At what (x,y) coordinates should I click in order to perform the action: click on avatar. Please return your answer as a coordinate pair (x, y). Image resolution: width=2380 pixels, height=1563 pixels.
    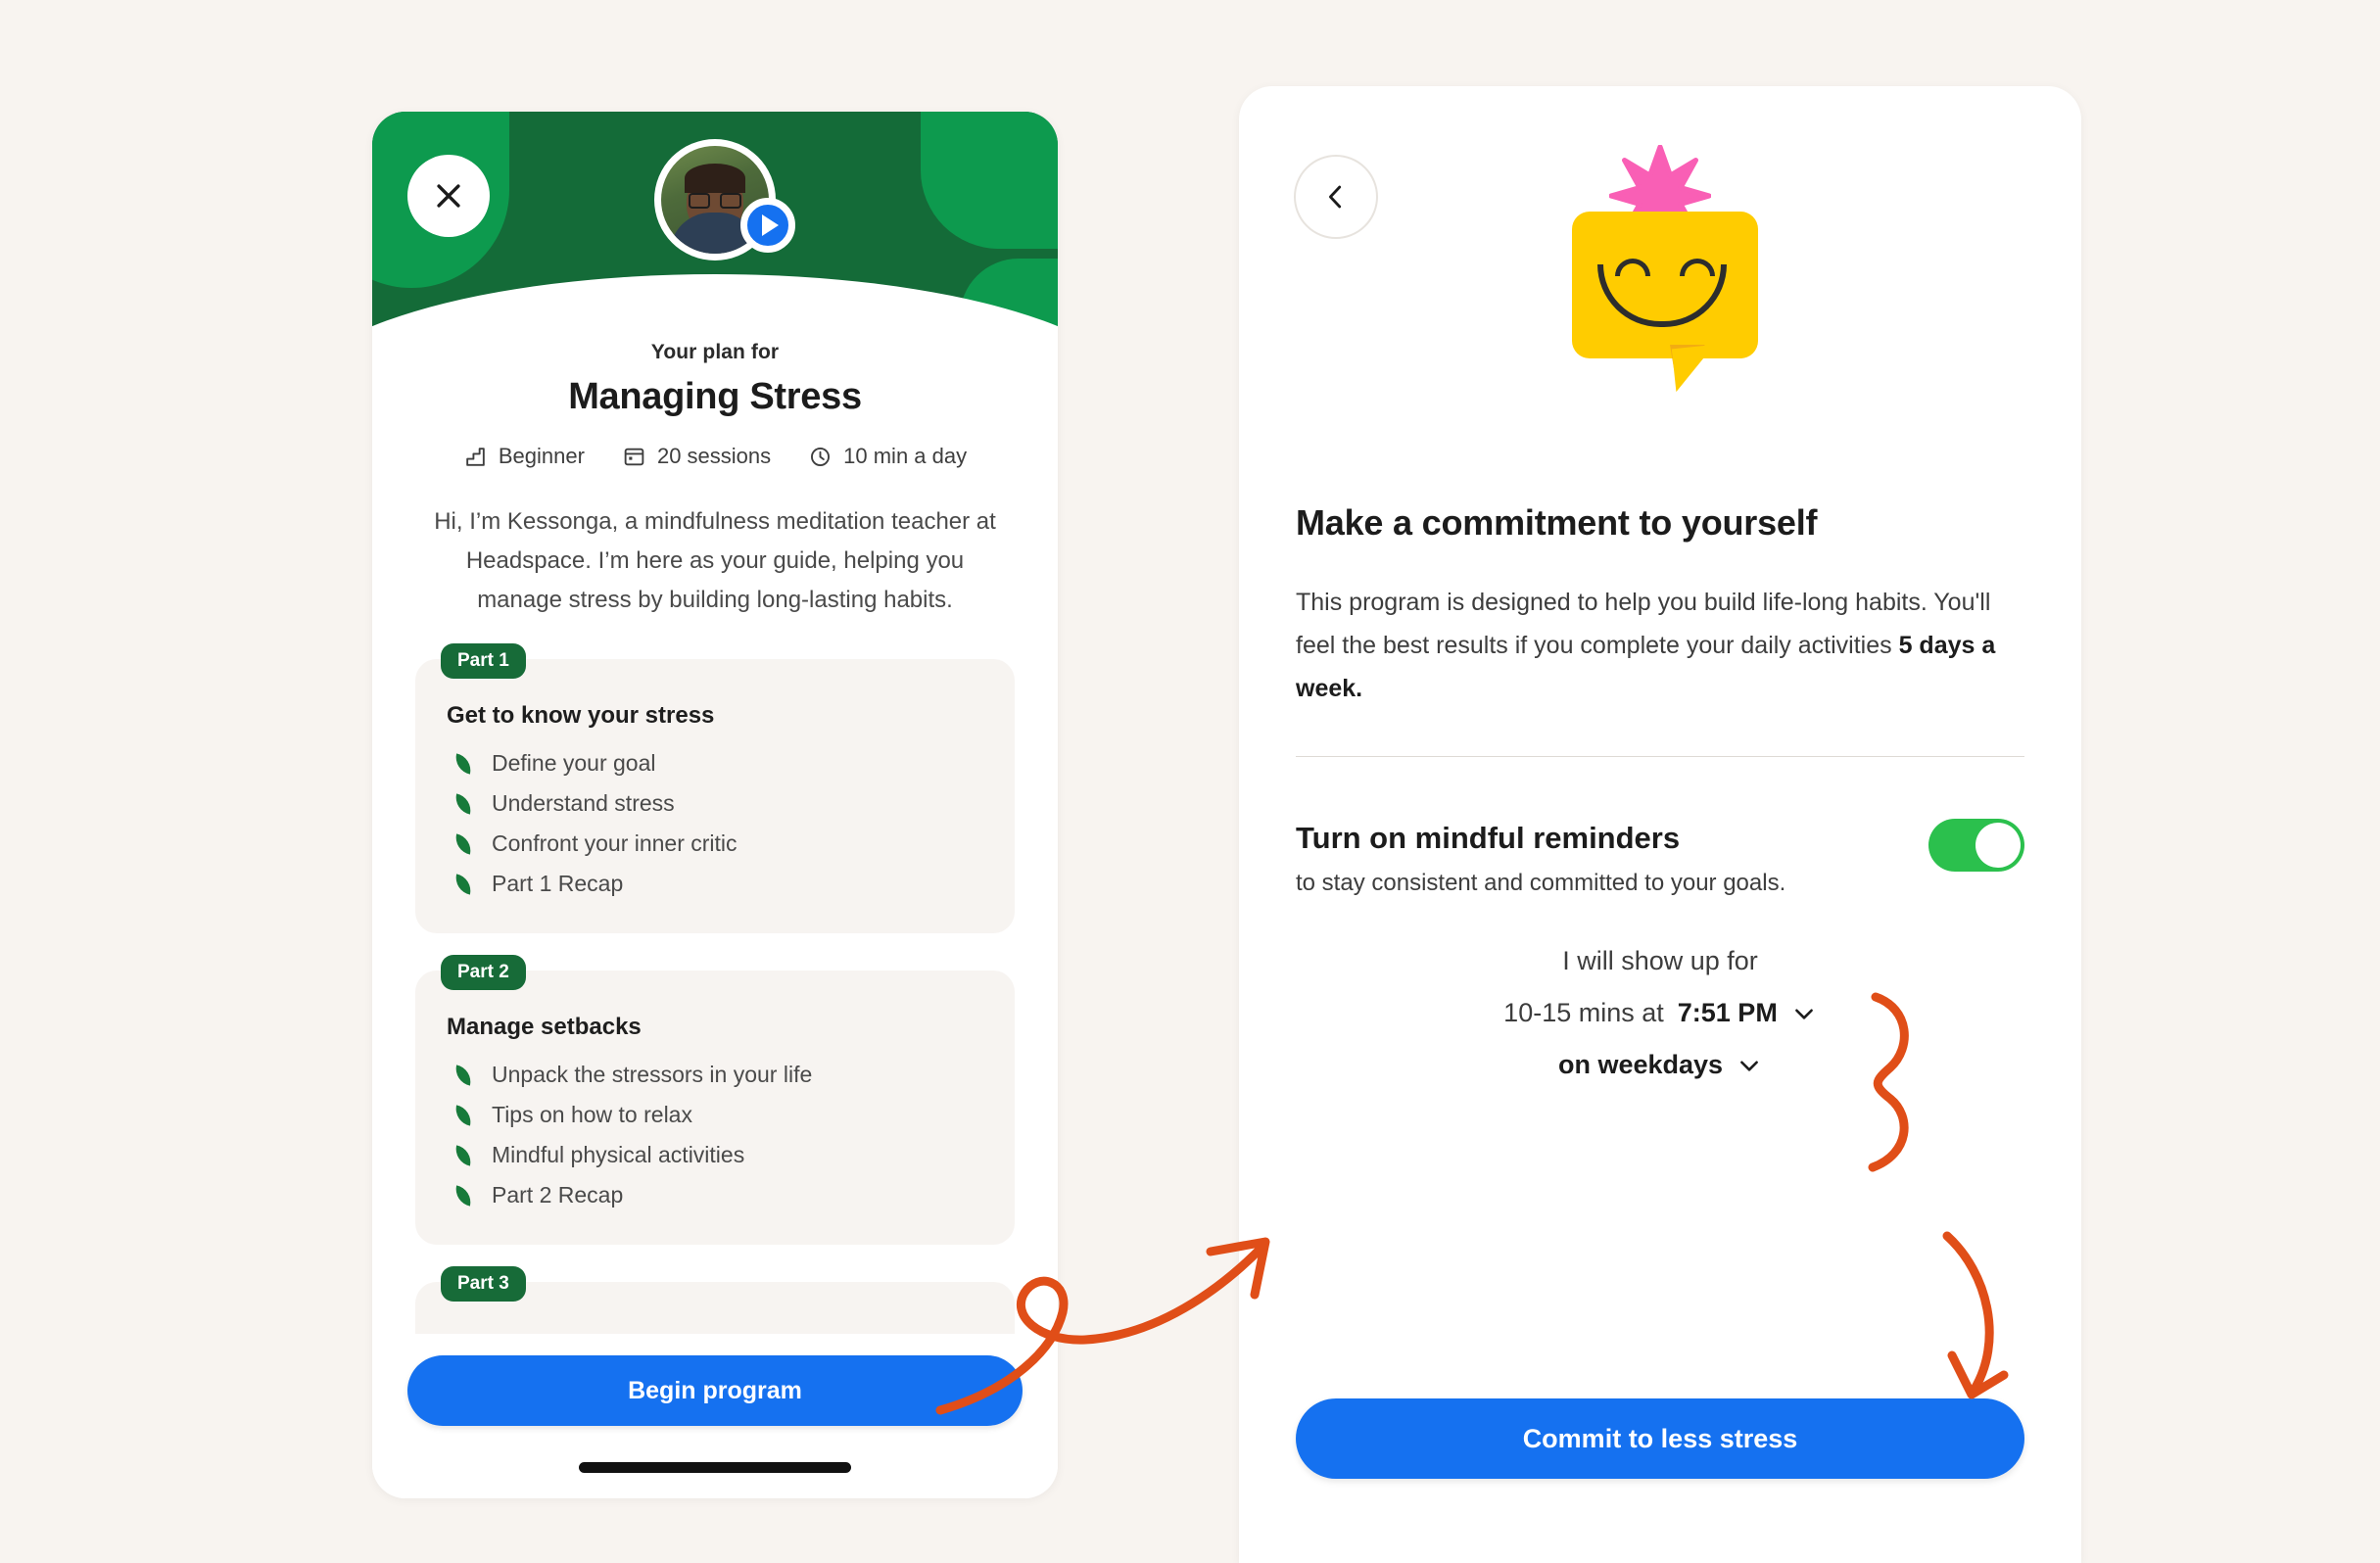
    Looking at the image, I should click on (724, 199).